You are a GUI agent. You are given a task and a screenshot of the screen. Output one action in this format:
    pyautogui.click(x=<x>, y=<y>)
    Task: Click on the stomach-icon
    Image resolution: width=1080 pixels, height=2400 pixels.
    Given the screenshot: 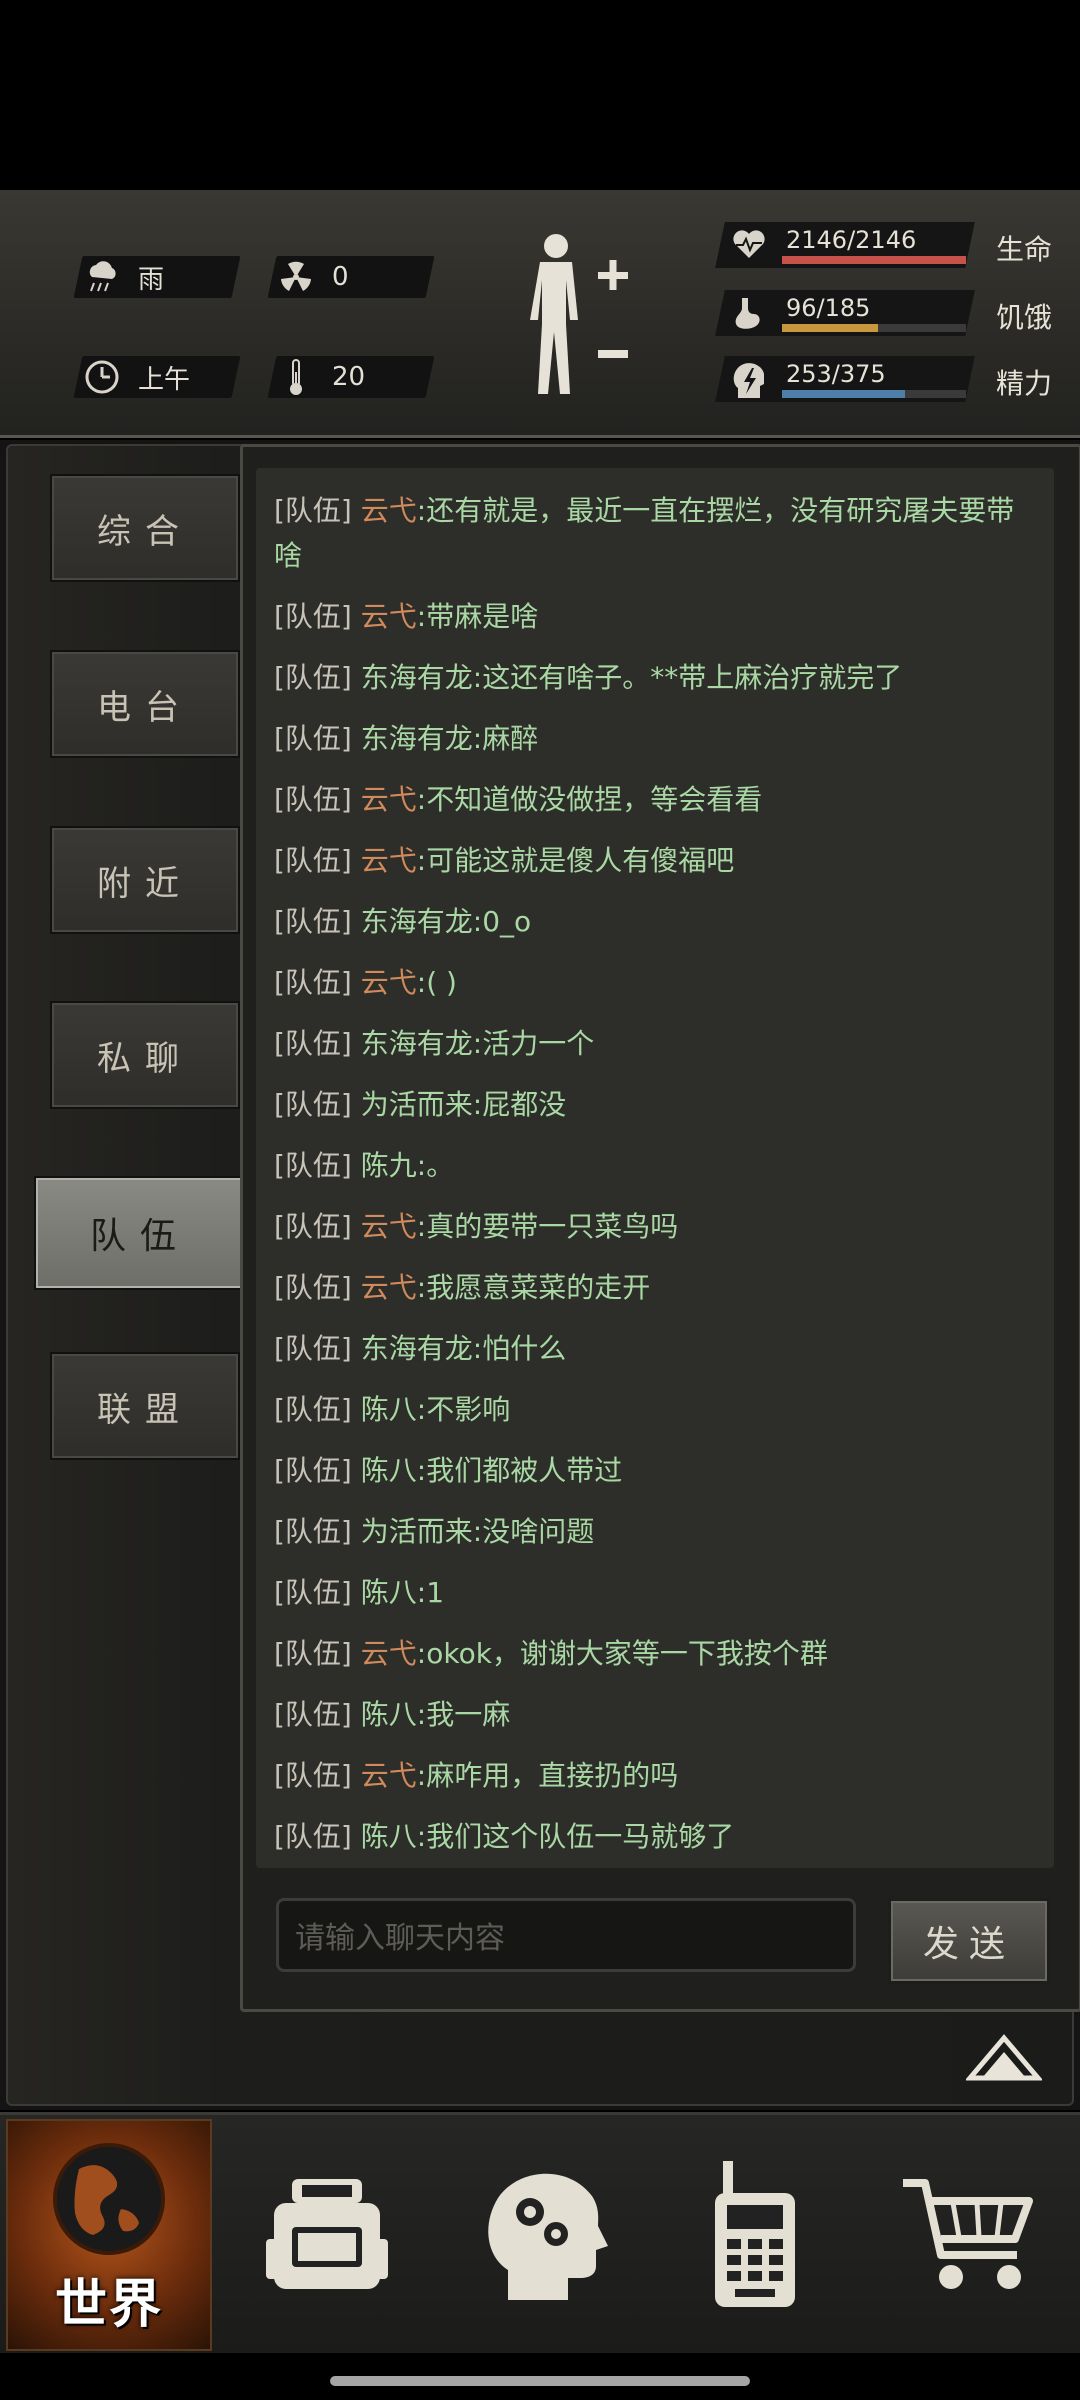 What is the action you would take?
    pyautogui.click(x=749, y=313)
    